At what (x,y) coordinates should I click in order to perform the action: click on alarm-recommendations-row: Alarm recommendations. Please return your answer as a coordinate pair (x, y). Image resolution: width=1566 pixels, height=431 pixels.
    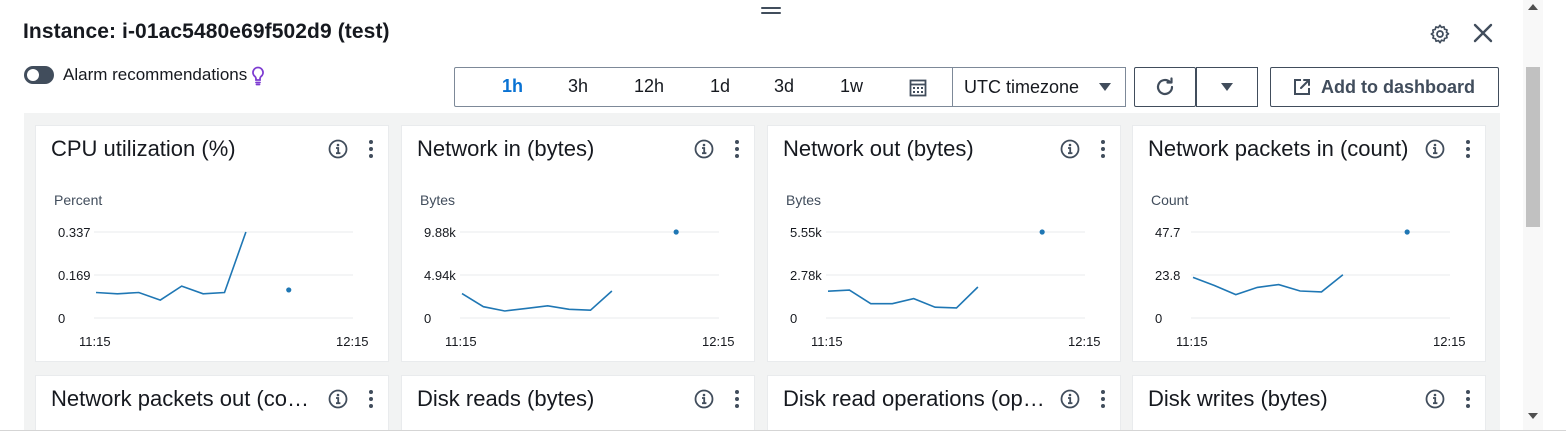
    Looking at the image, I should click on (144, 75).